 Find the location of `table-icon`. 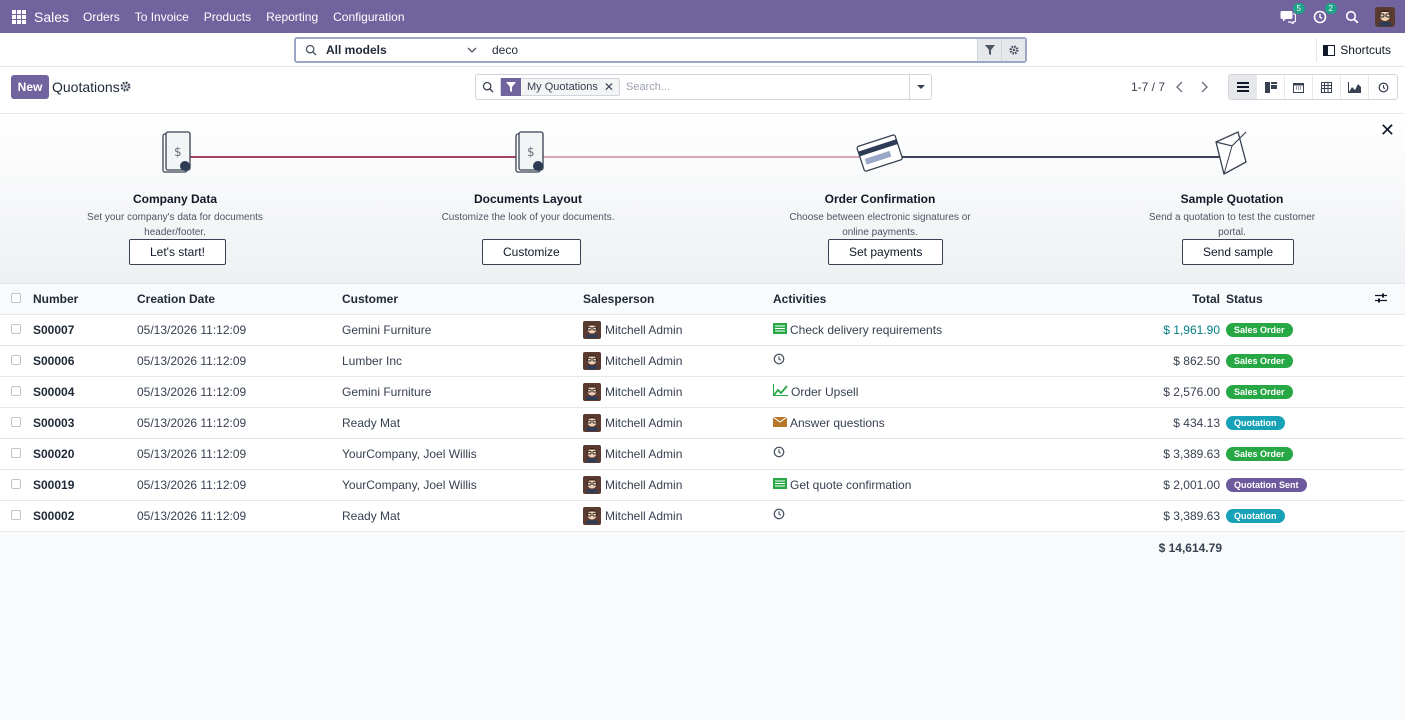

table-icon is located at coordinates (1326, 87).